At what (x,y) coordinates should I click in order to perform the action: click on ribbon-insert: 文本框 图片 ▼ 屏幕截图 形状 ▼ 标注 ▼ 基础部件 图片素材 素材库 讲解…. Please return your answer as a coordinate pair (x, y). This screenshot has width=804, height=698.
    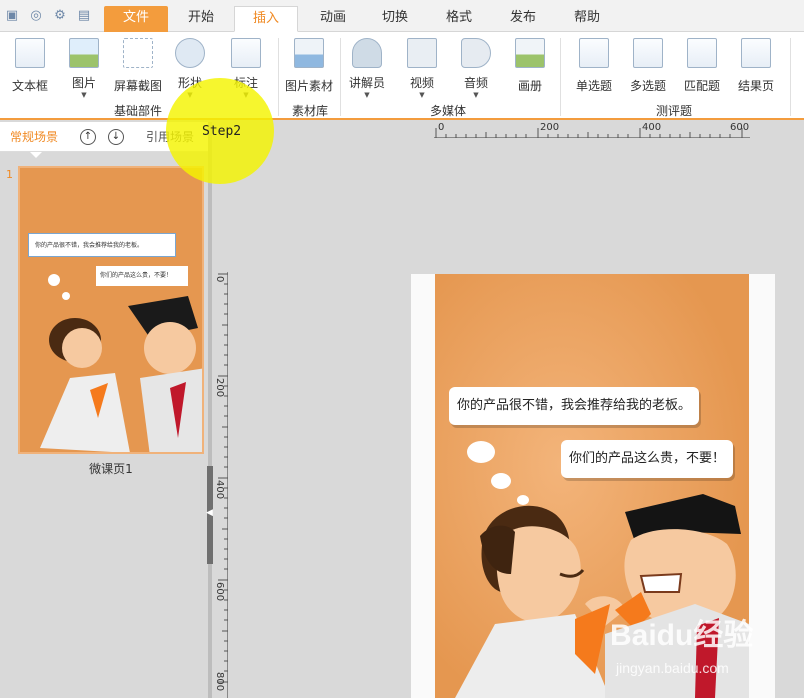
    Looking at the image, I should click on (402, 76).